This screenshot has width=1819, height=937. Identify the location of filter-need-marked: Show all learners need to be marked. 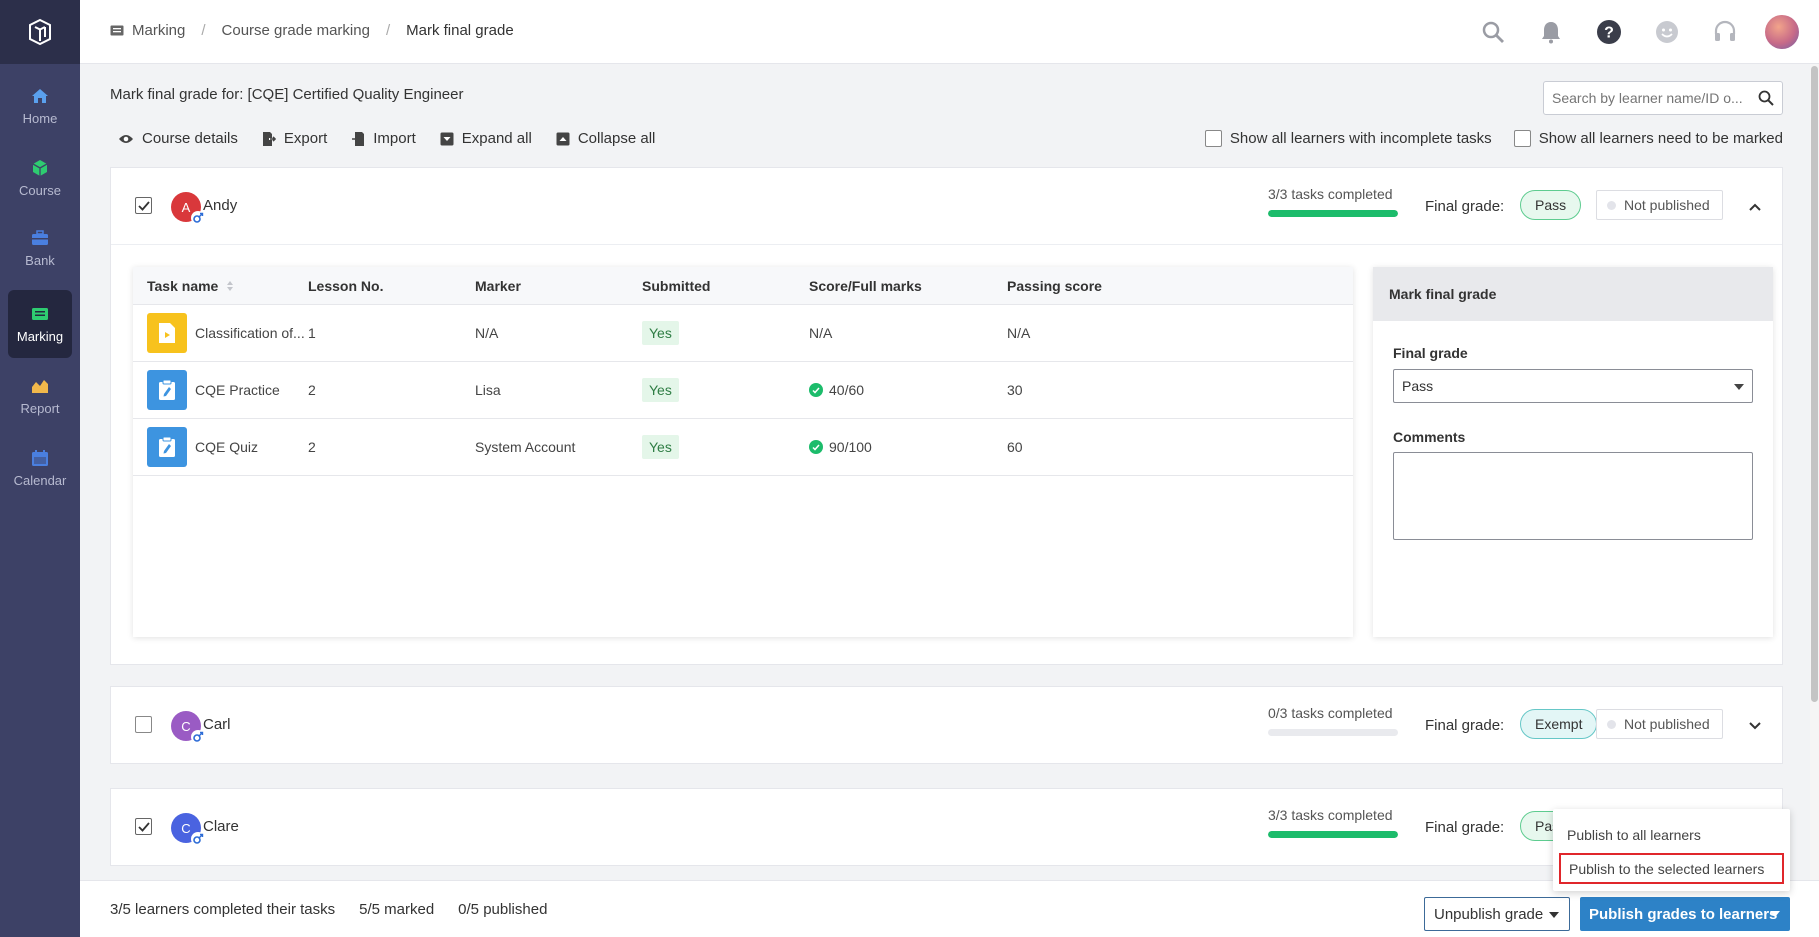
(1648, 138).